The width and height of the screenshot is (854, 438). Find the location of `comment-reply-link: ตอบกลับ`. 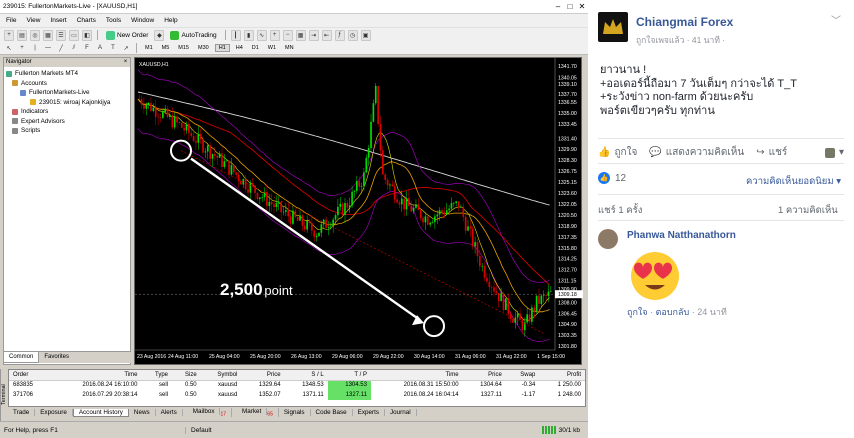

comment-reply-link: ตอบกลับ is located at coordinates (673, 312).